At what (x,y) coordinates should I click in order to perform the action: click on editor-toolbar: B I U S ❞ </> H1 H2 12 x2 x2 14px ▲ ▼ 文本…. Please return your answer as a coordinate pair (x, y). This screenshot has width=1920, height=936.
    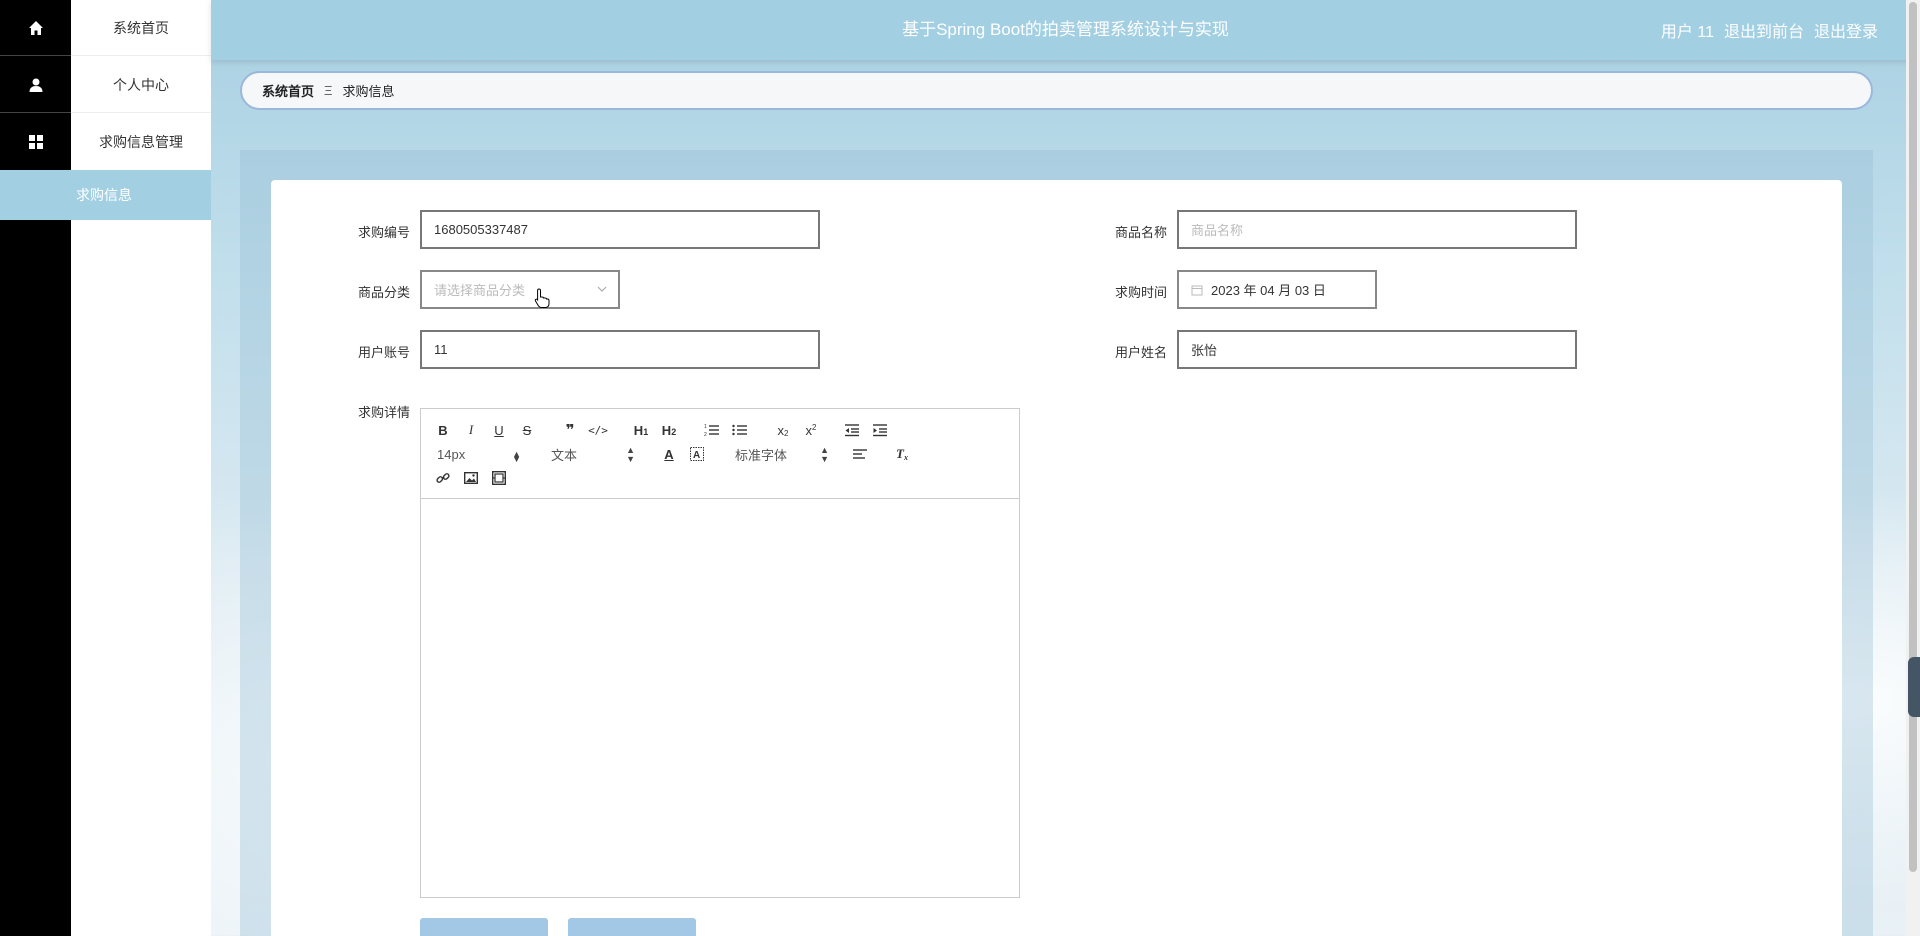
    Looking at the image, I should click on (720, 454).